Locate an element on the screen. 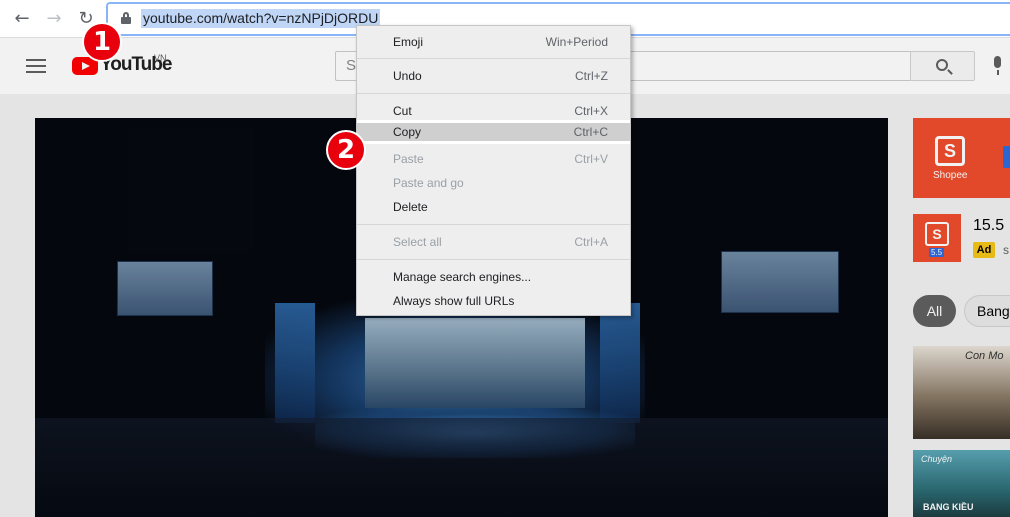  url-text: youtube.com/watch?v=nzNPjDjORDU is located at coordinates (261, 18).